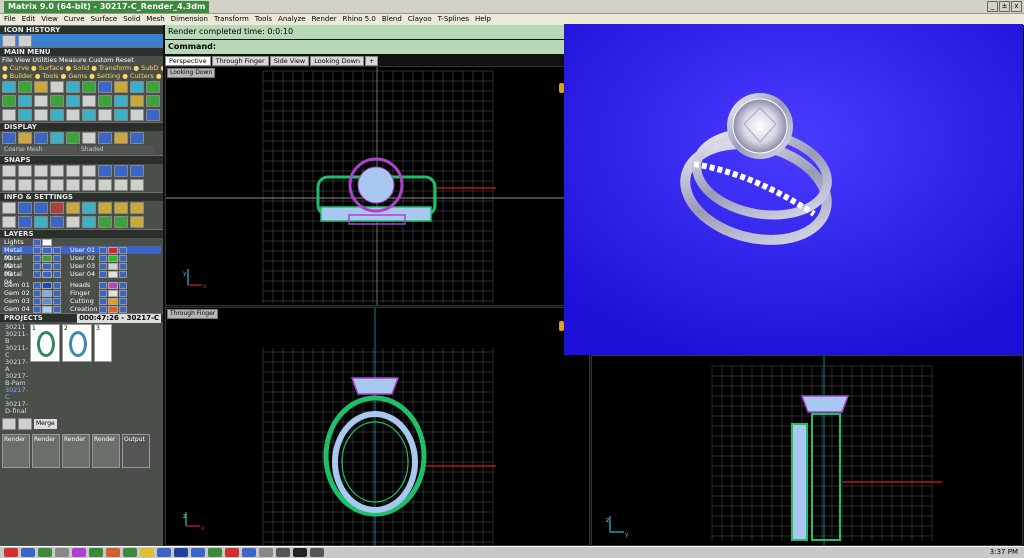 This screenshot has height=558, width=1024. What do you see at coordinates (83, 309) in the screenshot?
I see `layer-name: Creation` at bounding box center [83, 309].